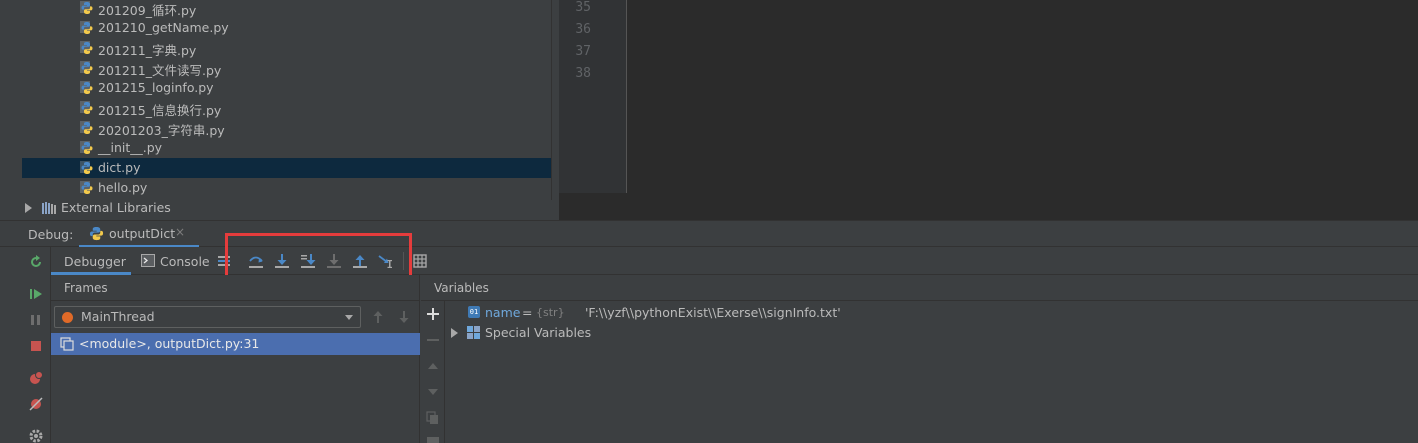 This screenshot has height=443, width=1418. Describe the element at coordinates (433, 340) in the screenshot. I see `remove-watch-icon` at that location.